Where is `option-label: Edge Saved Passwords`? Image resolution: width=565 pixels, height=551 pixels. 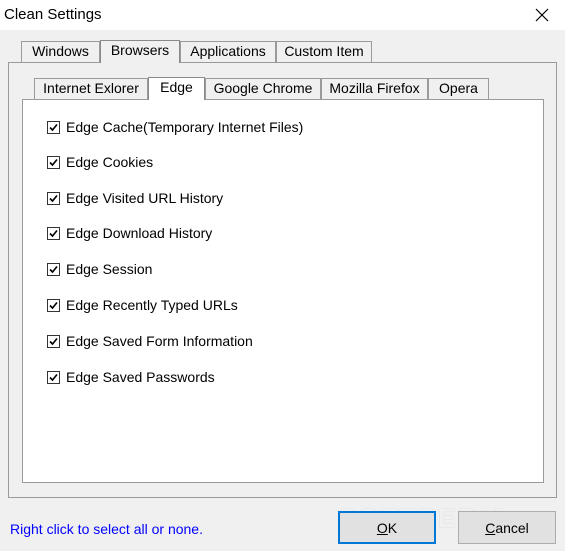 option-label: Edge Saved Passwords is located at coordinates (140, 377).